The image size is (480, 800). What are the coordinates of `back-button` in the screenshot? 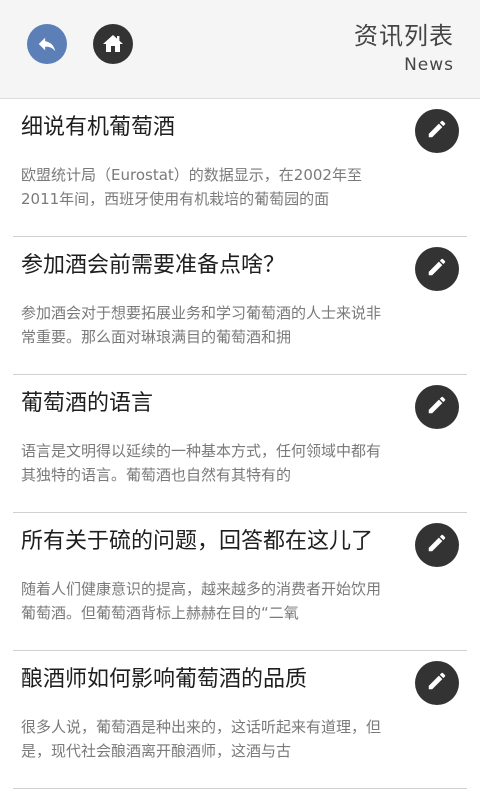 It's located at (47, 44).